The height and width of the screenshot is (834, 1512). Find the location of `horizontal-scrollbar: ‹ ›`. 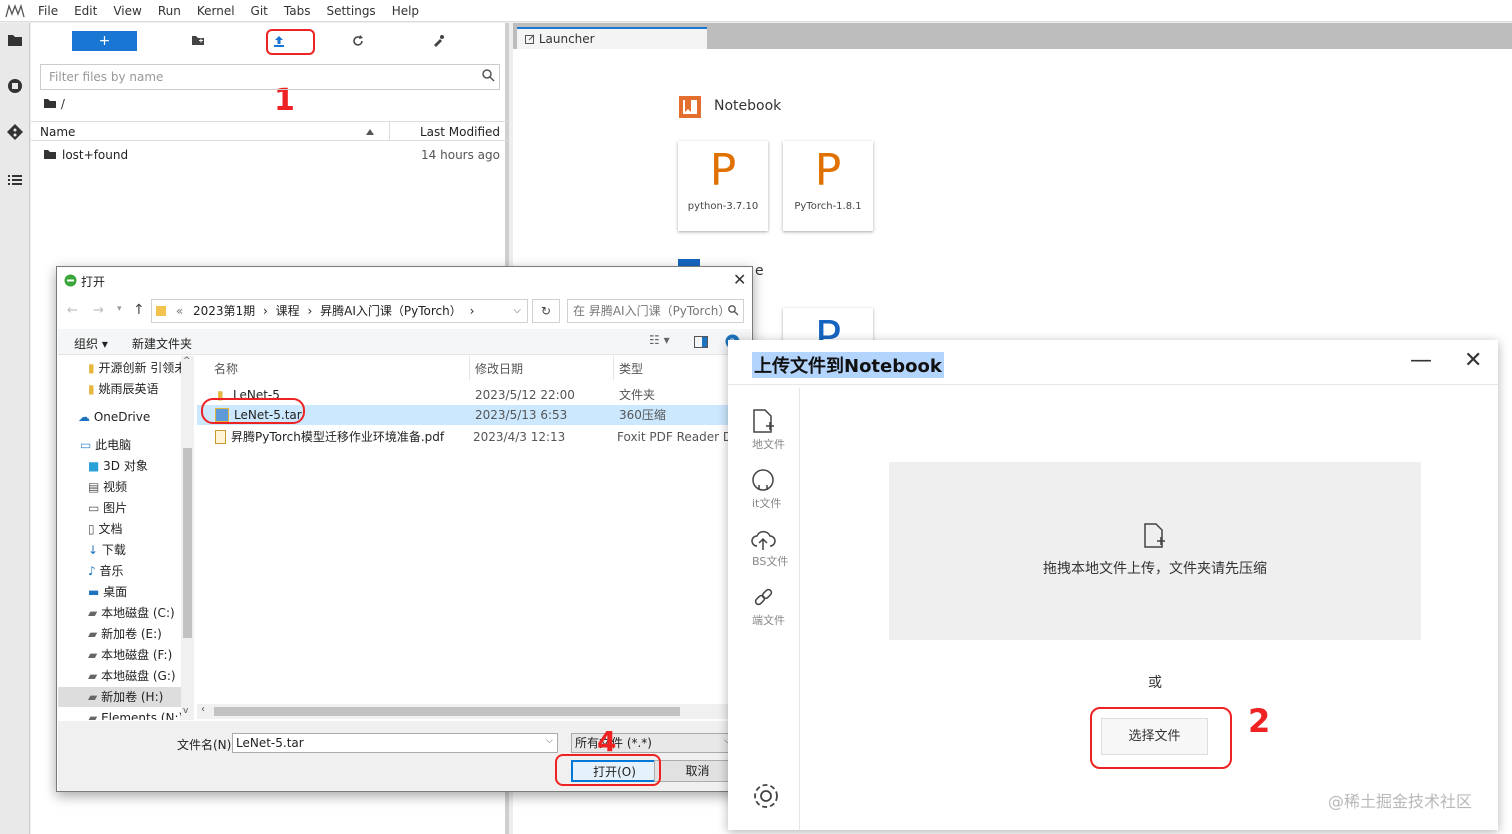

horizontal-scrollbar: ‹ › is located at coordinates (474, 711).